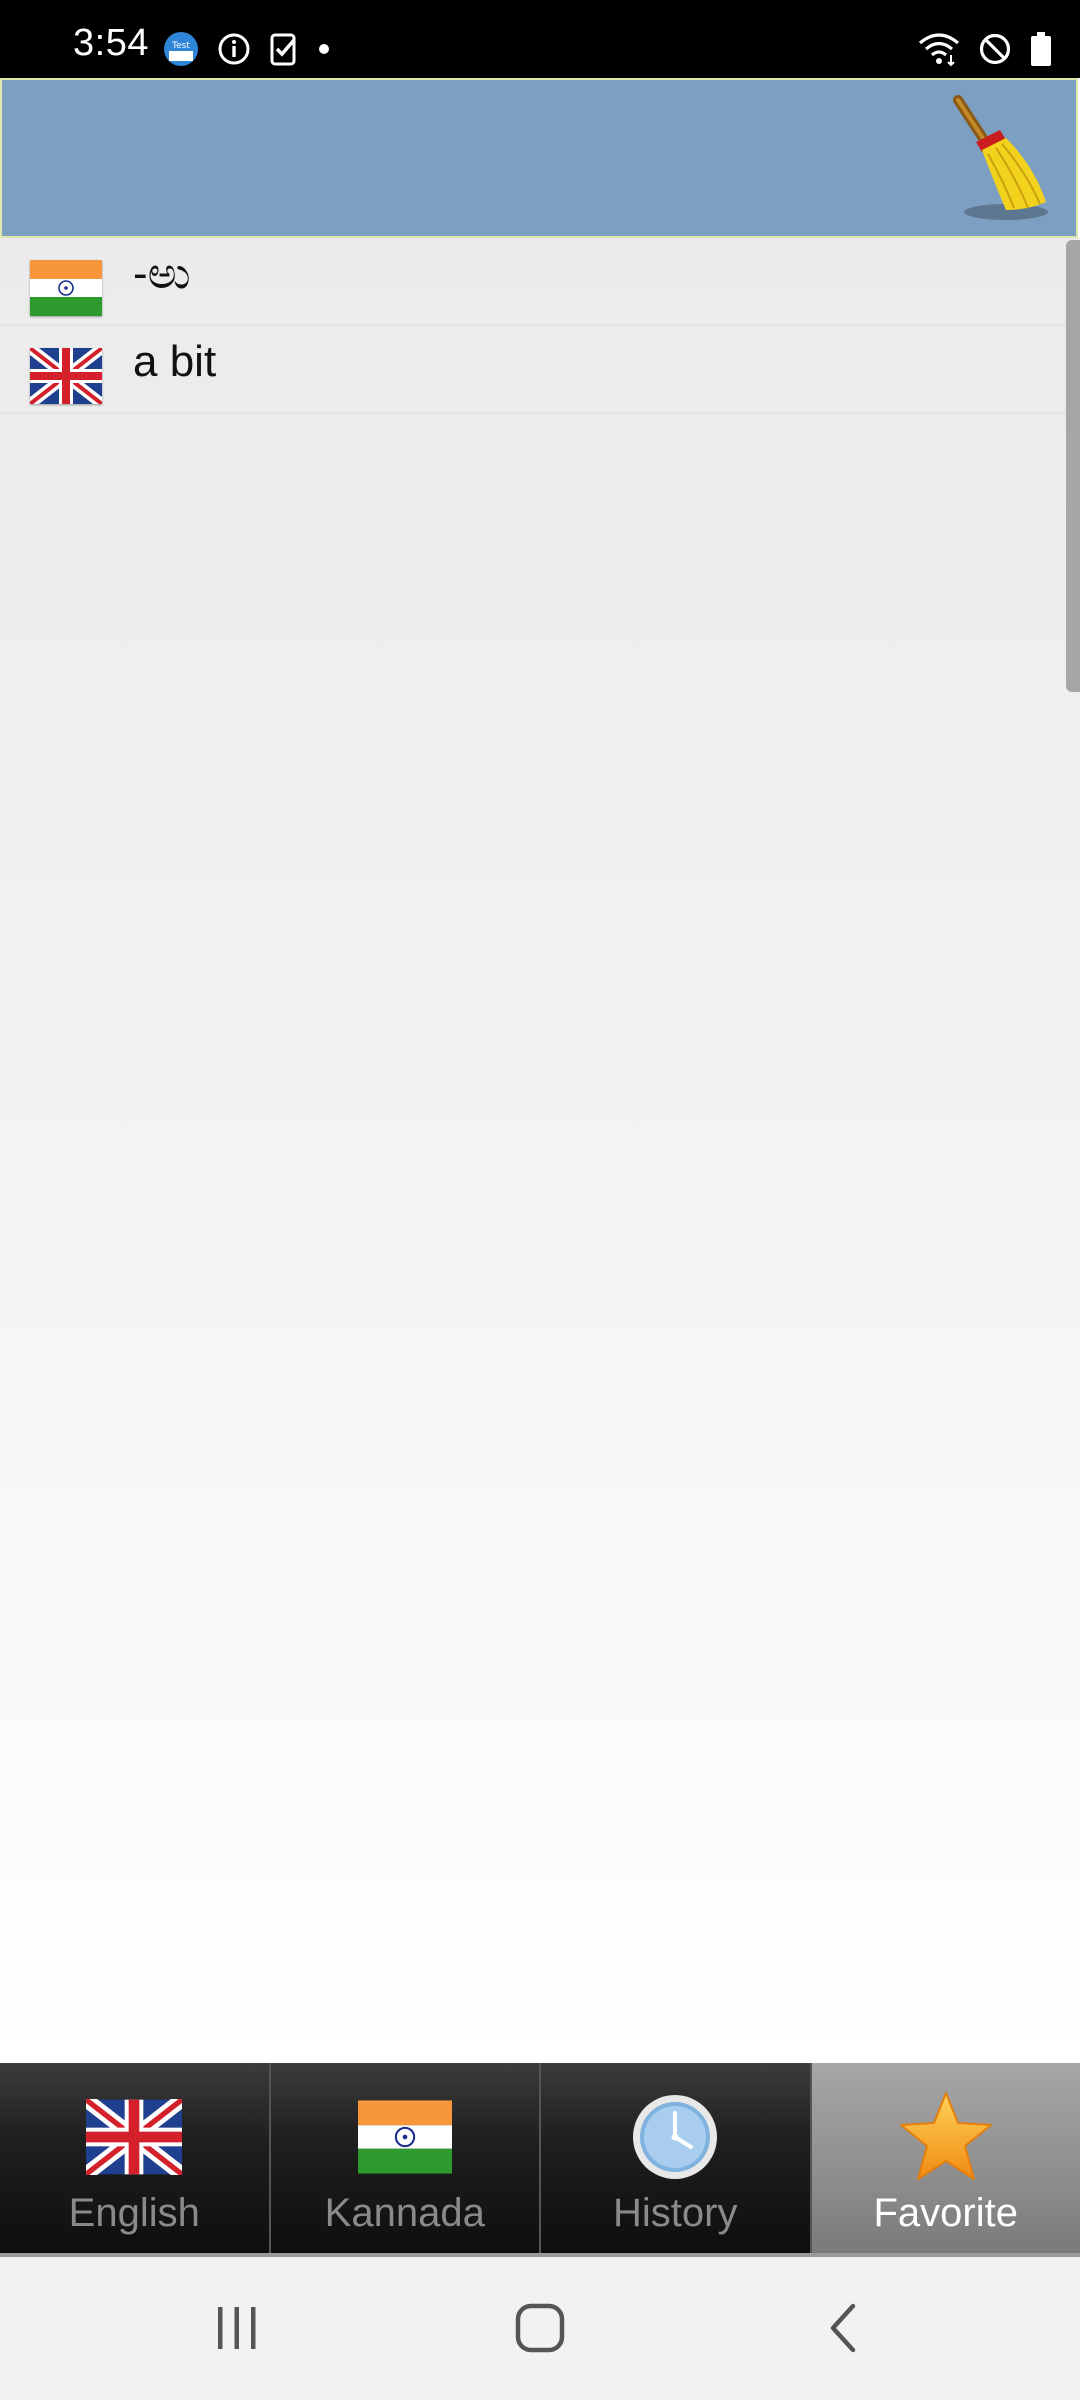  I want to click on tab-label: Kannada, so click(404, 2213).